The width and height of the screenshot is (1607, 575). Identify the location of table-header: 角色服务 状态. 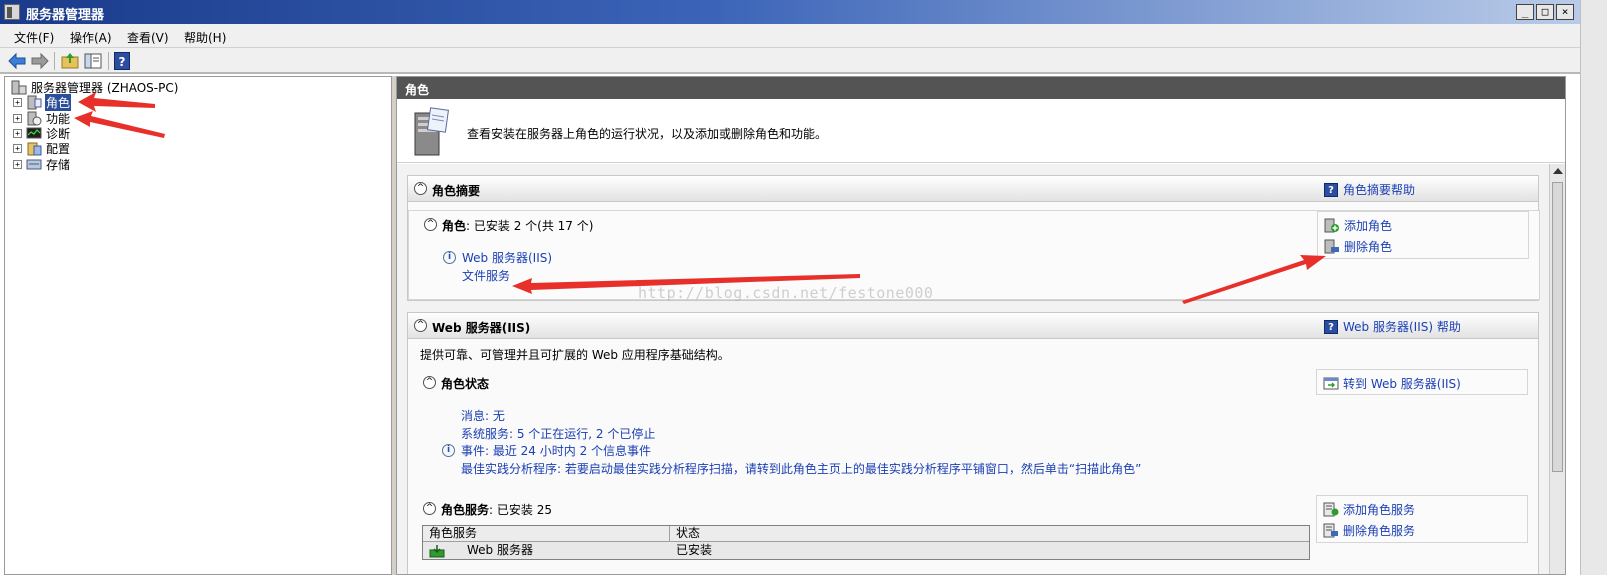
(866, 534).